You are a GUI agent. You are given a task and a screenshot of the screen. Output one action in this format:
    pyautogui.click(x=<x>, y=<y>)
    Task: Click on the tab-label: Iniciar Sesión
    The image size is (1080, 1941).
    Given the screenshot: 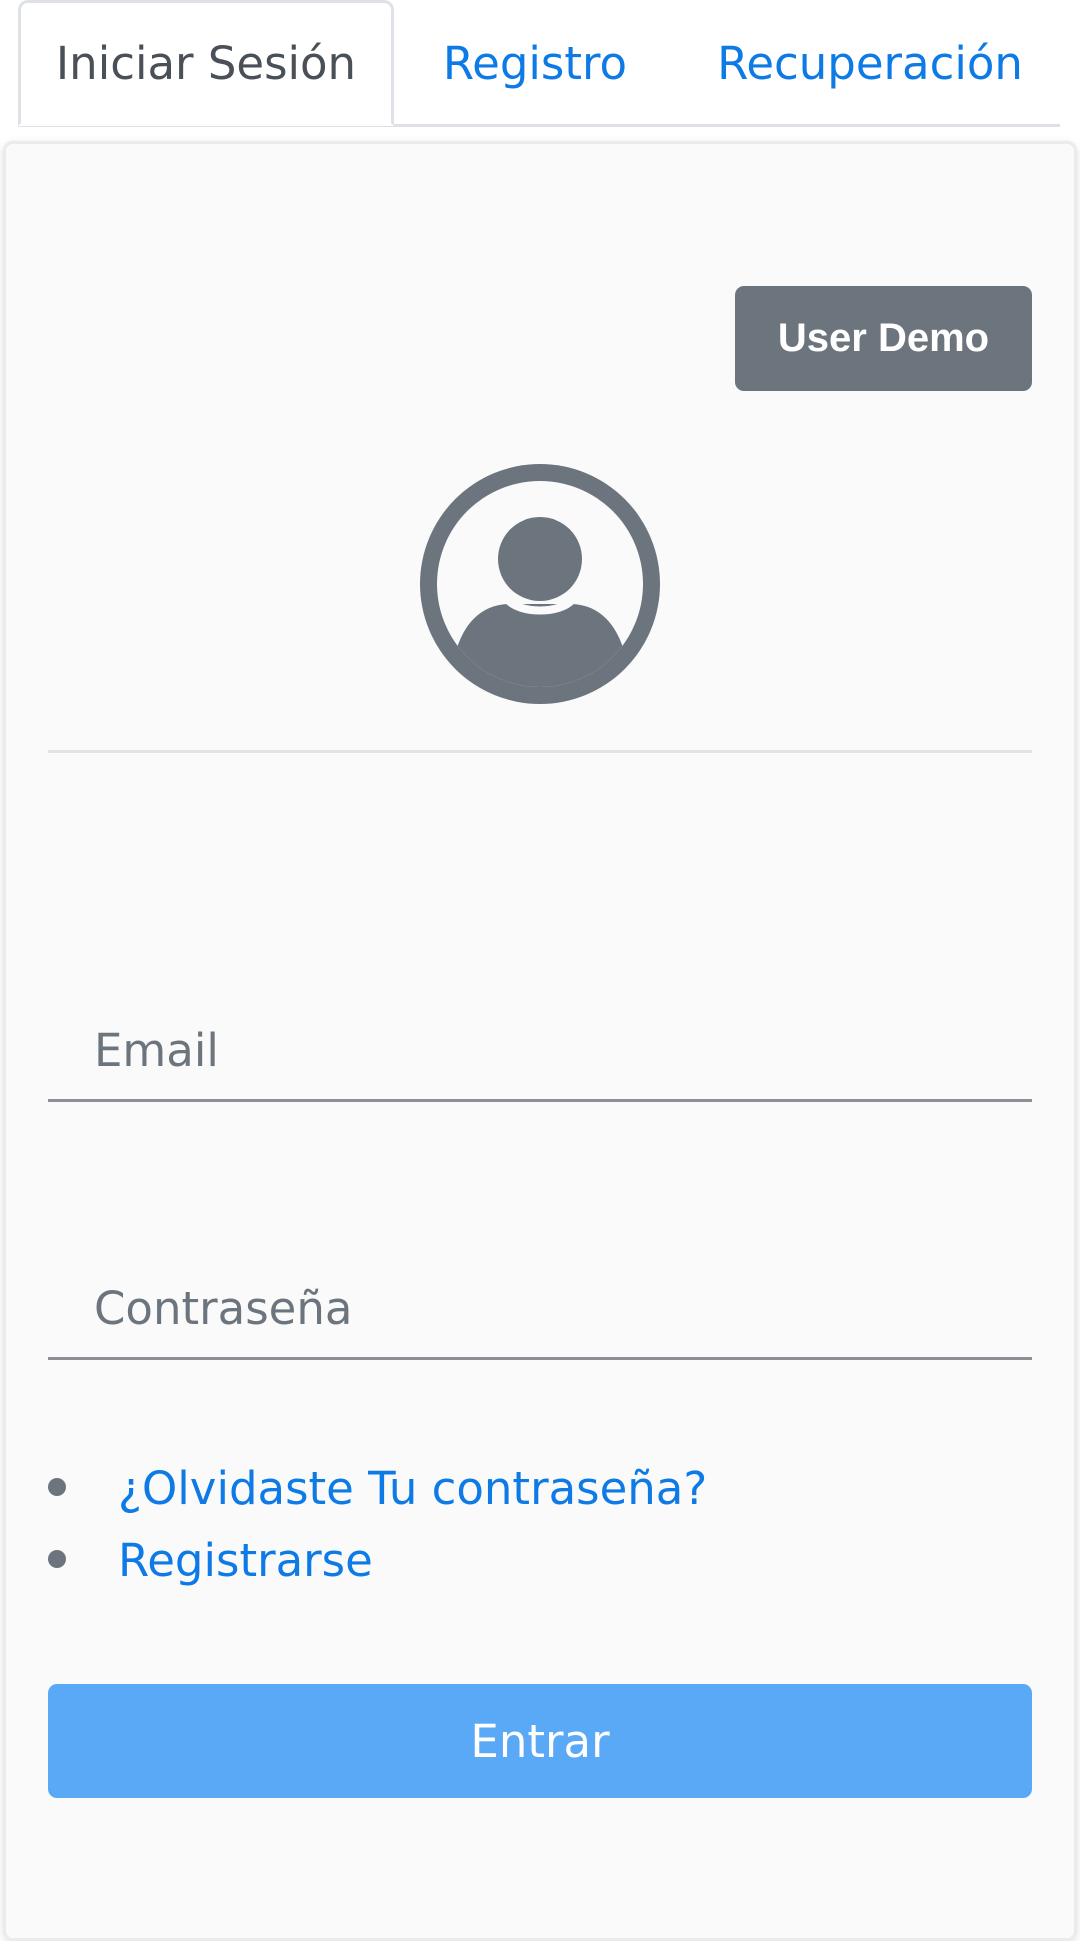 What is the action you would take?
    pyautogui.click(x=206, y=63)
    